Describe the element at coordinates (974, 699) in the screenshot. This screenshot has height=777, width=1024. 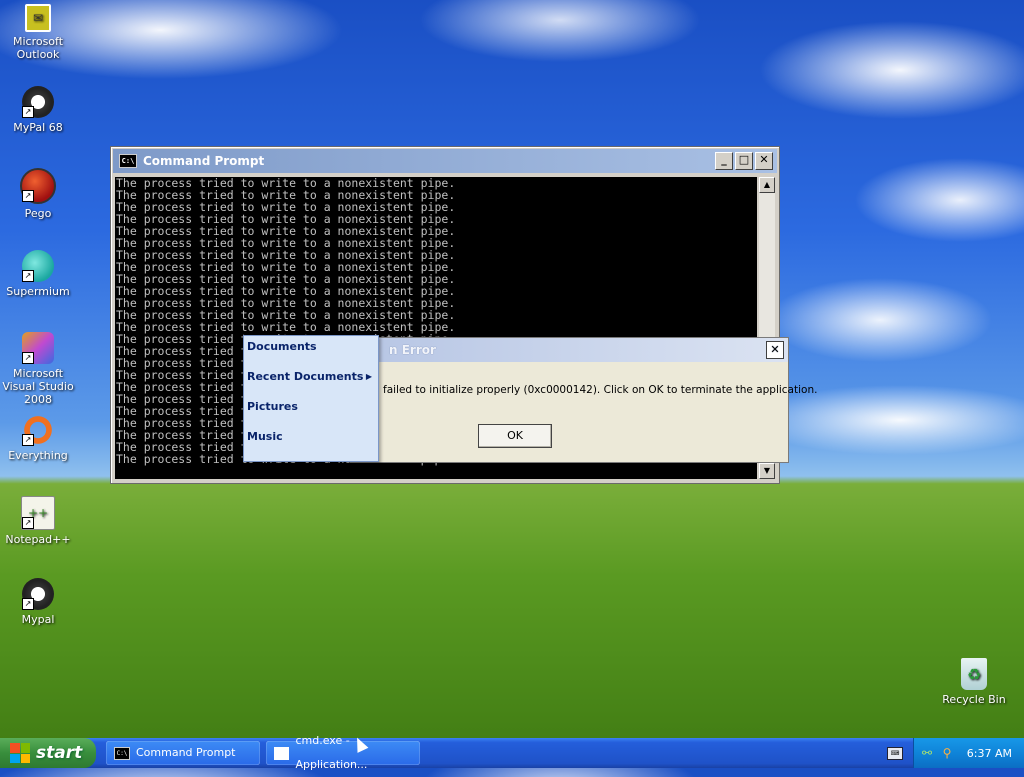
I see `desktop-icon-label: Recycle Bin` at that location.